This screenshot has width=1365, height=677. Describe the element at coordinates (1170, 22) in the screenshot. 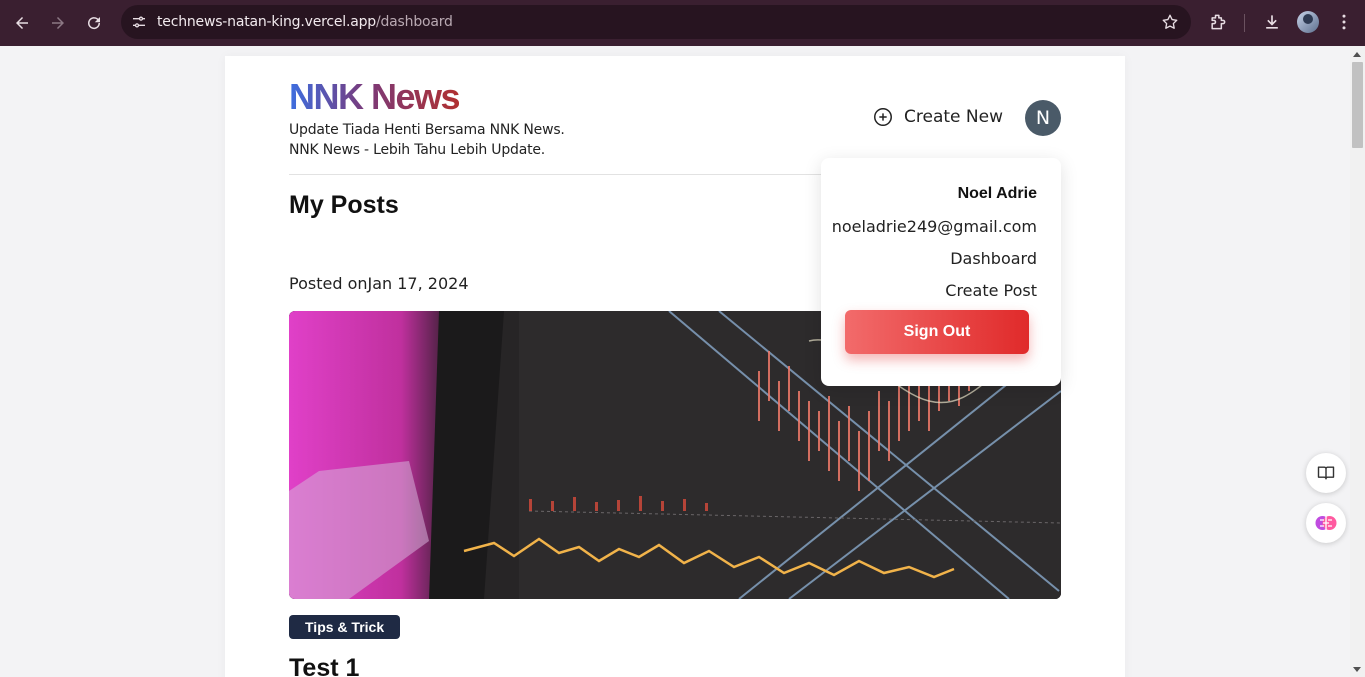

I see `bookmark-star-icon` at that location.